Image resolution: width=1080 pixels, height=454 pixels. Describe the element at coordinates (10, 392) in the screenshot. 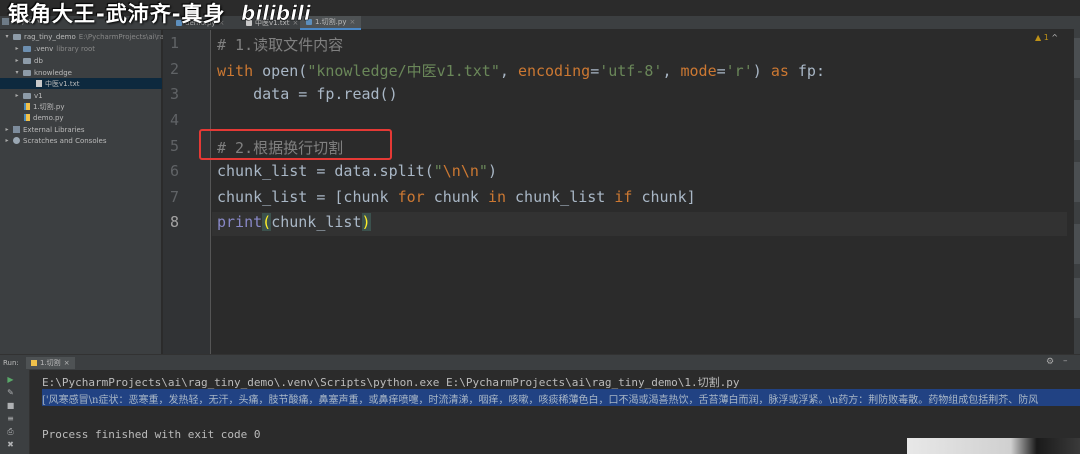

I see `wrench-icon: ✎` at that location.